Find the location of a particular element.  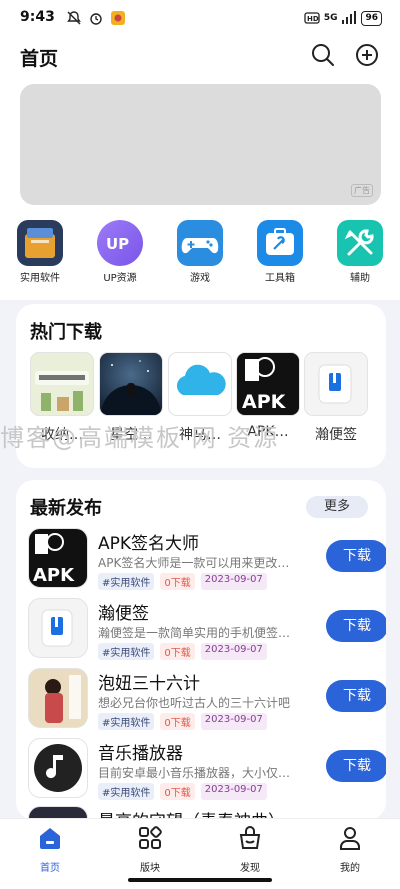

quick-link-assist: 辅助 is located at coordinates (360, 252).